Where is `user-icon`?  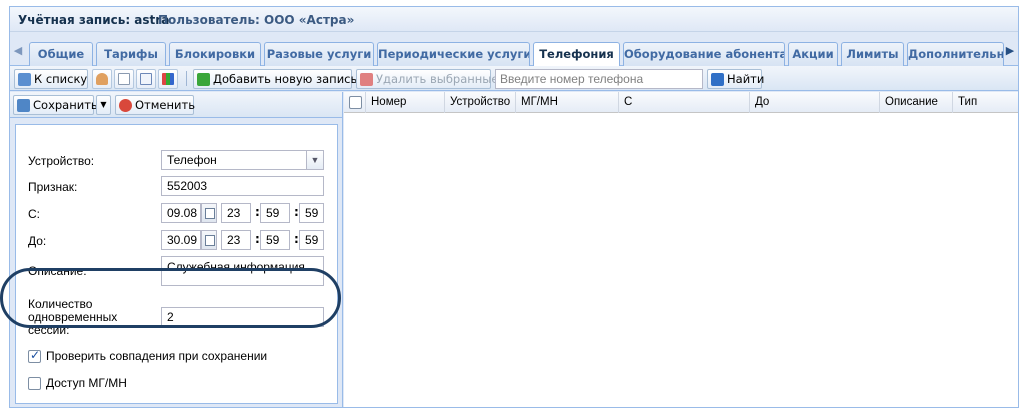
user-icon is located at coordinates (102, 79).